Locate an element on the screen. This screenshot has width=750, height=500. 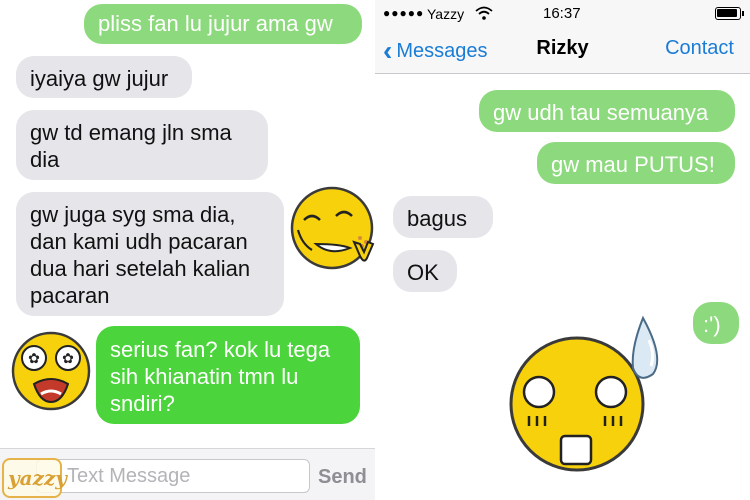
wifi-icon is located at coordinates (484, 13).